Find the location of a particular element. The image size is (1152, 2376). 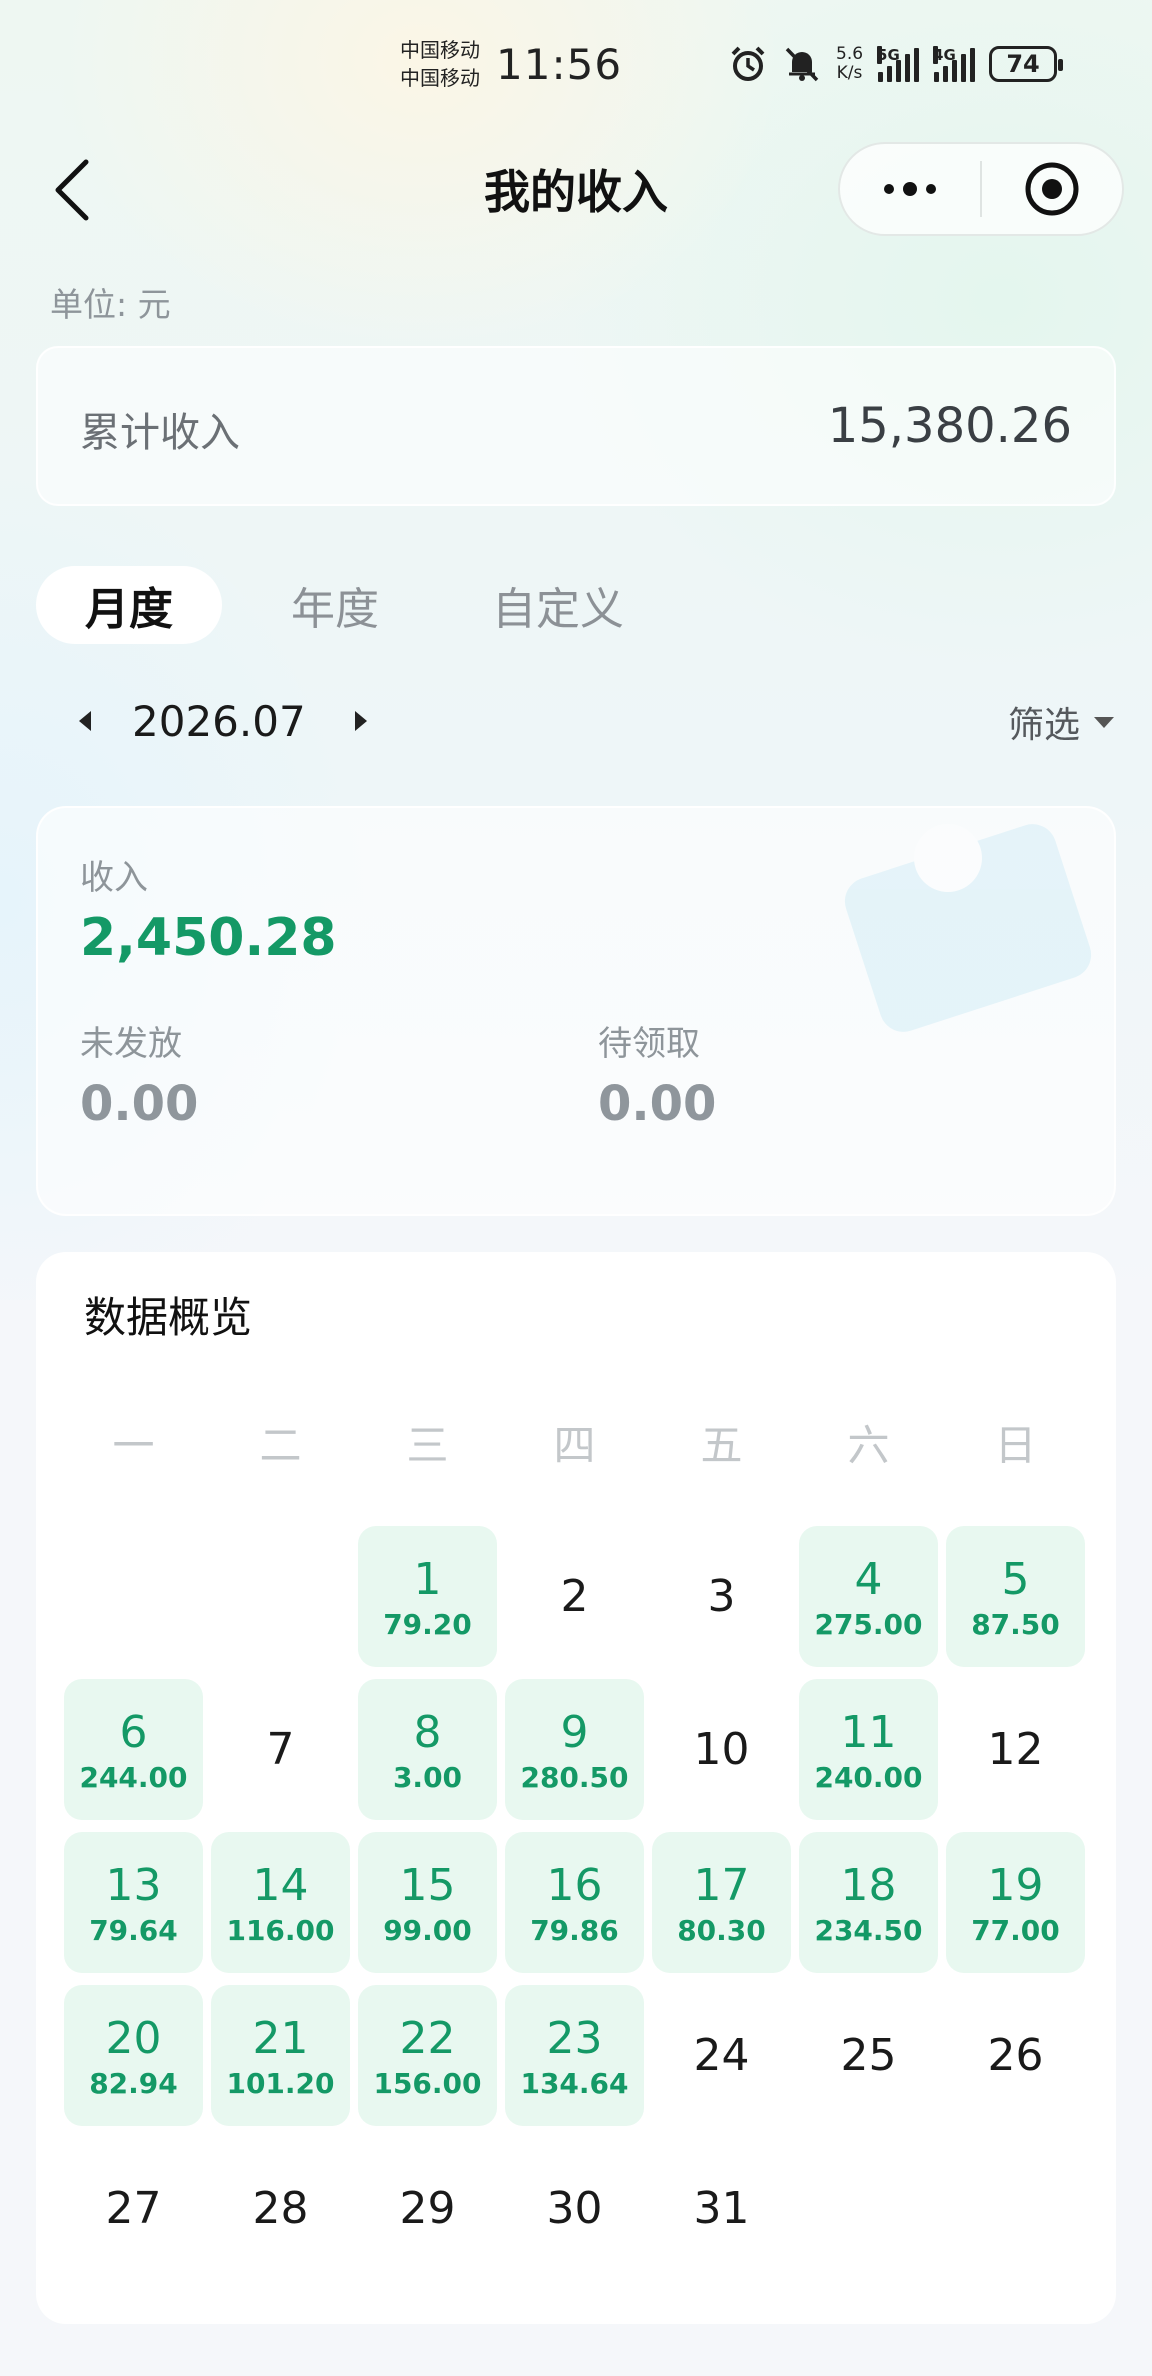

caret-left-icon is located at coordinates (85, 721).